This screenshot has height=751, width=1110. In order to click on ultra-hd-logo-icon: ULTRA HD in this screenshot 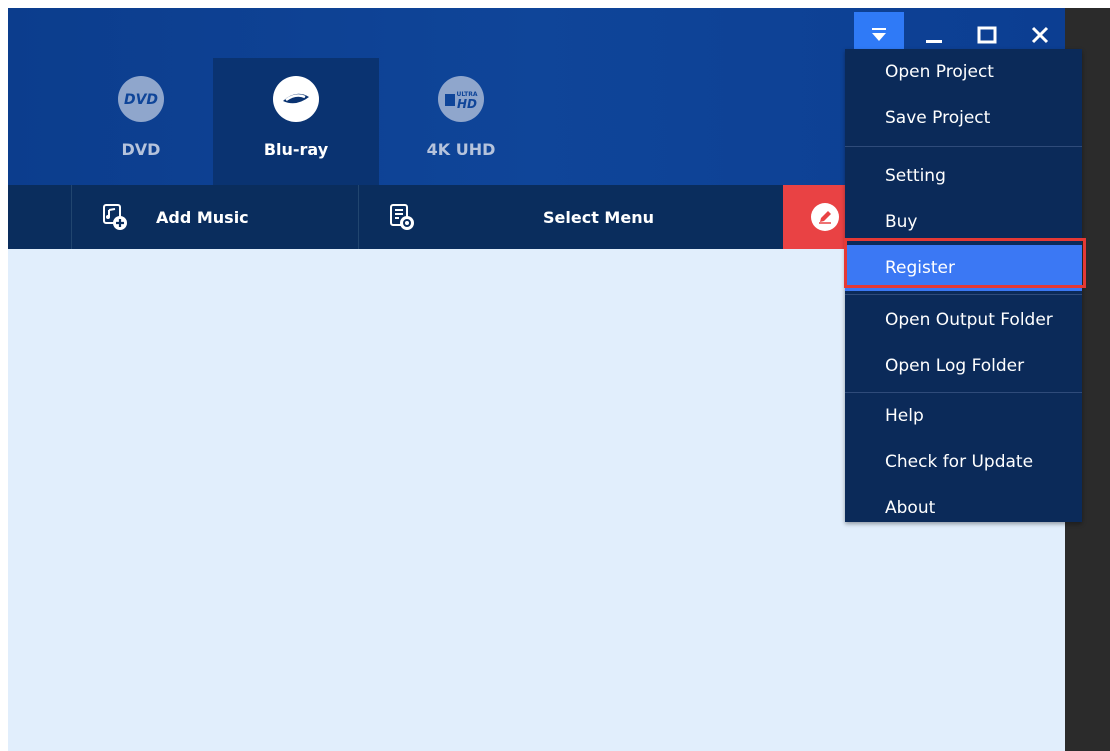, I will do `click(461, 99)`.